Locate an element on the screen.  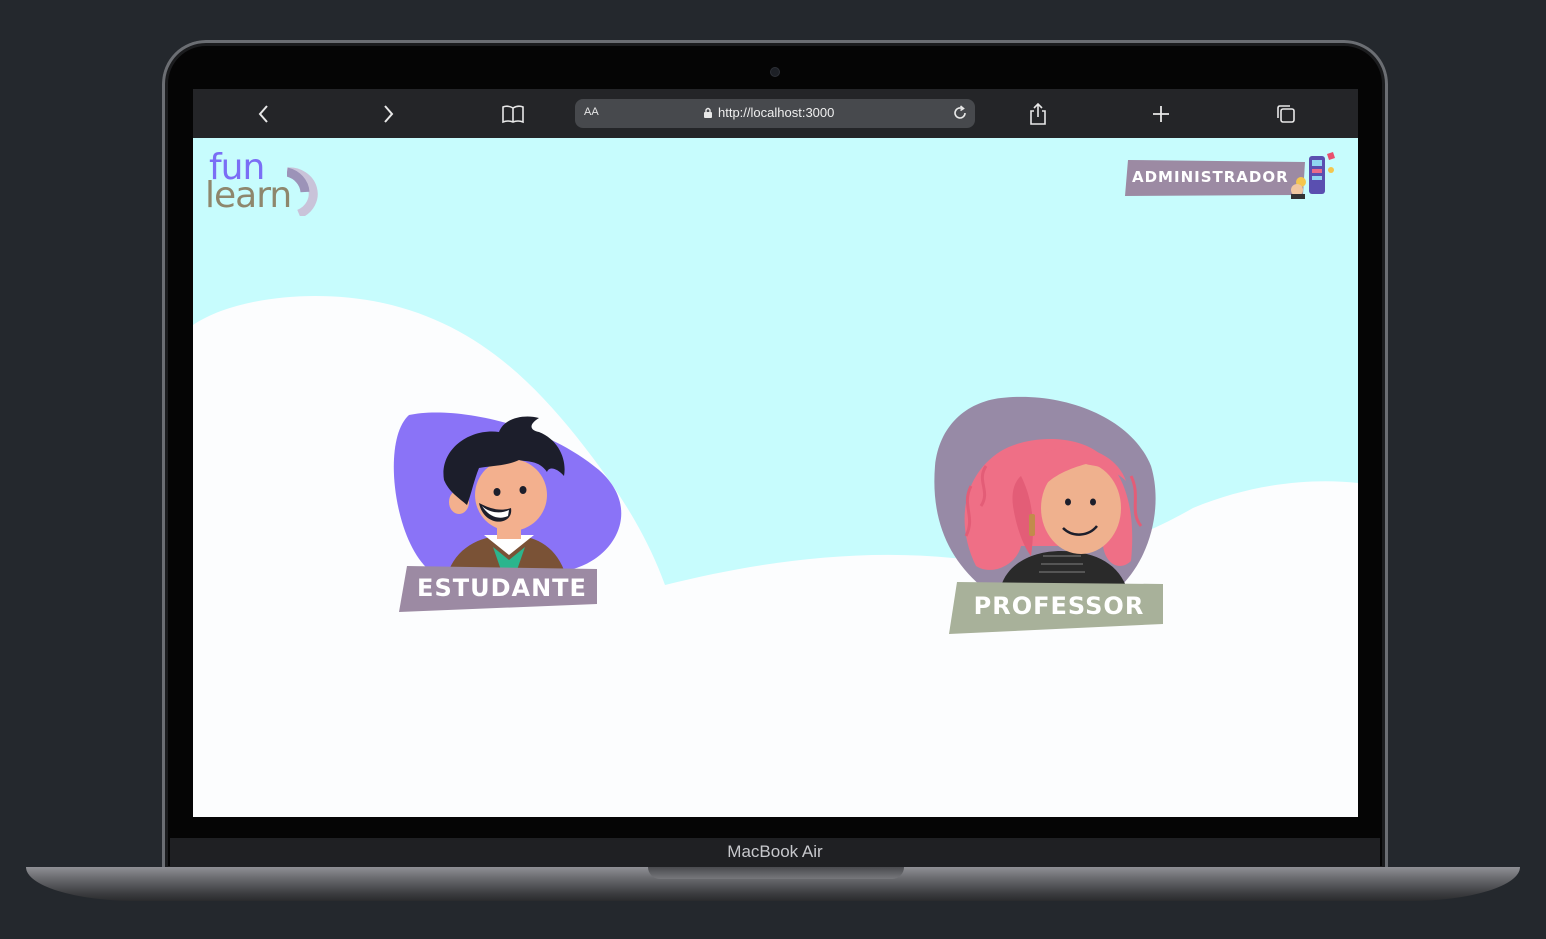
bookmarks-icon is located at coordinates (513, 114).